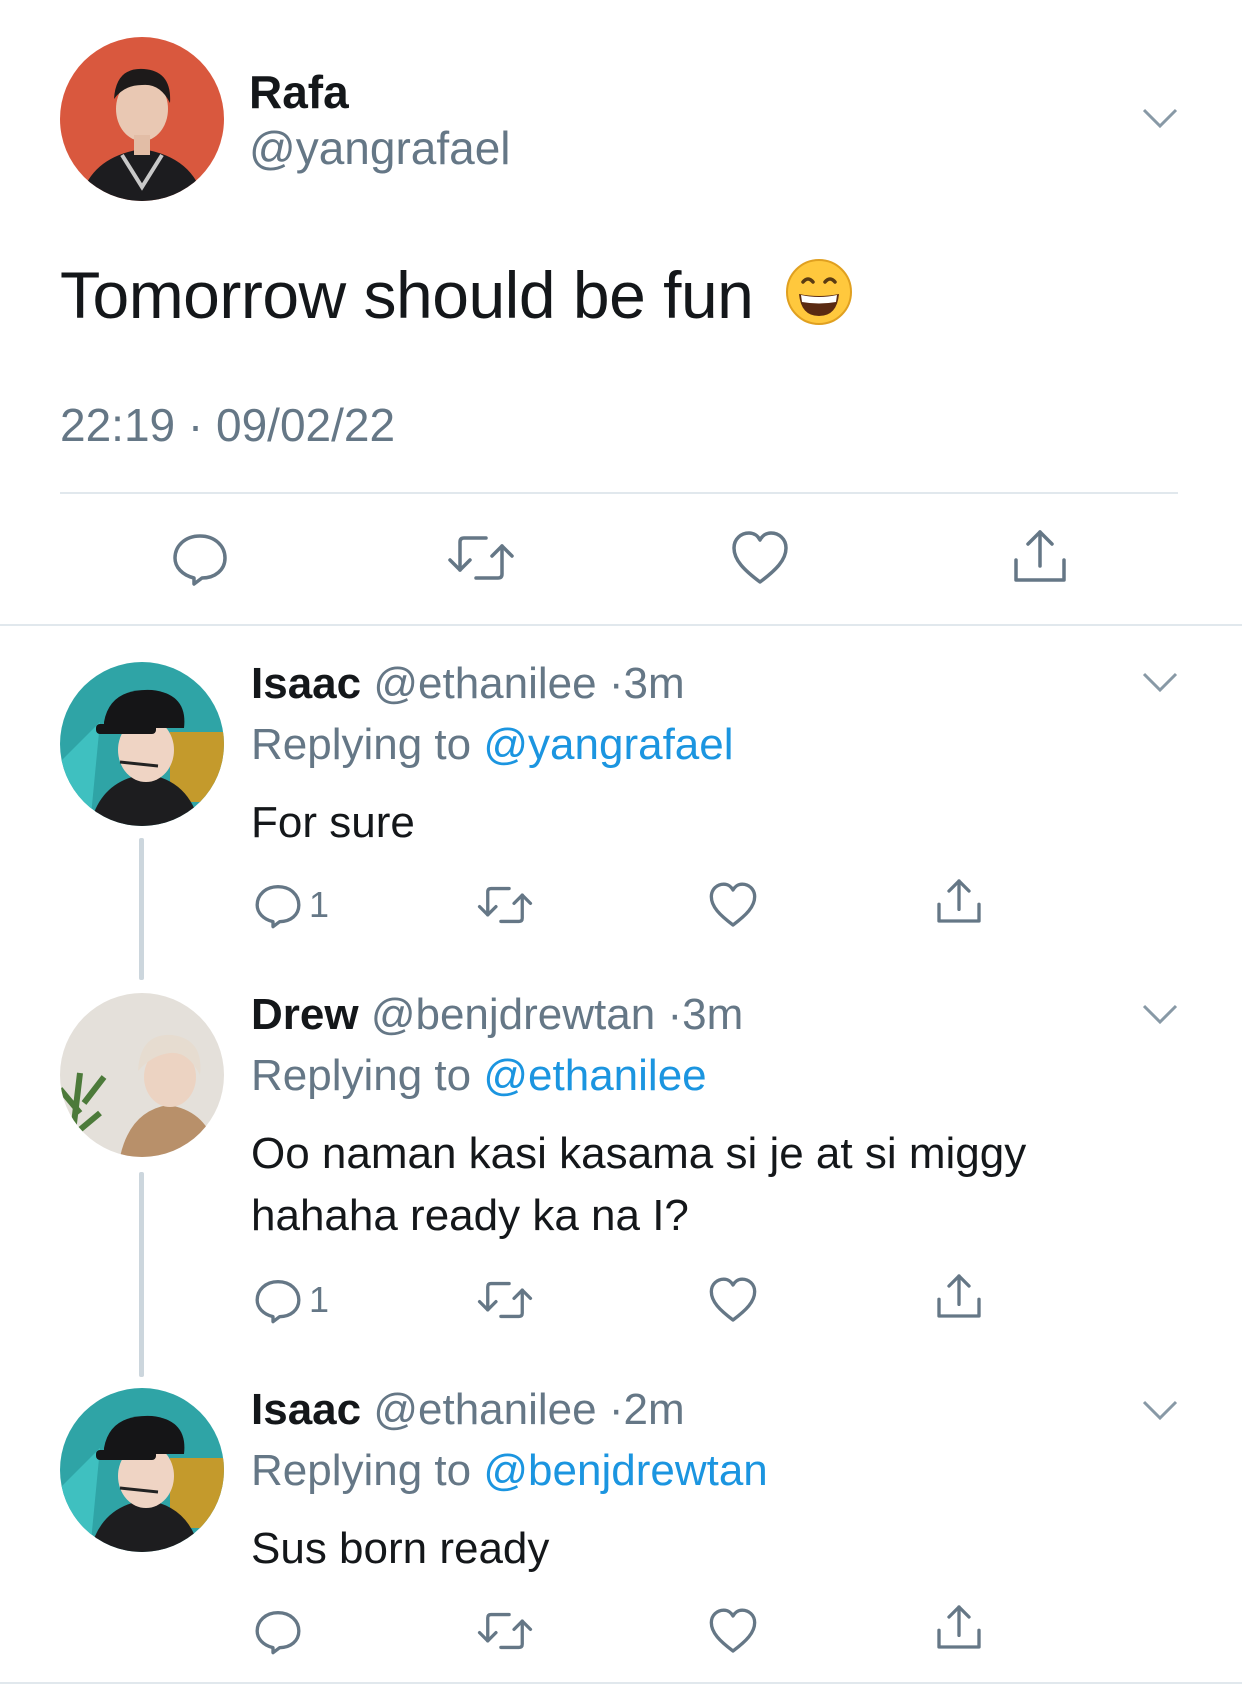  What do you see at coordinates (479, 1076) in the screenshot?
I see `replying-to: Replying to @ethanilee` at bounding box center [479, 1076].